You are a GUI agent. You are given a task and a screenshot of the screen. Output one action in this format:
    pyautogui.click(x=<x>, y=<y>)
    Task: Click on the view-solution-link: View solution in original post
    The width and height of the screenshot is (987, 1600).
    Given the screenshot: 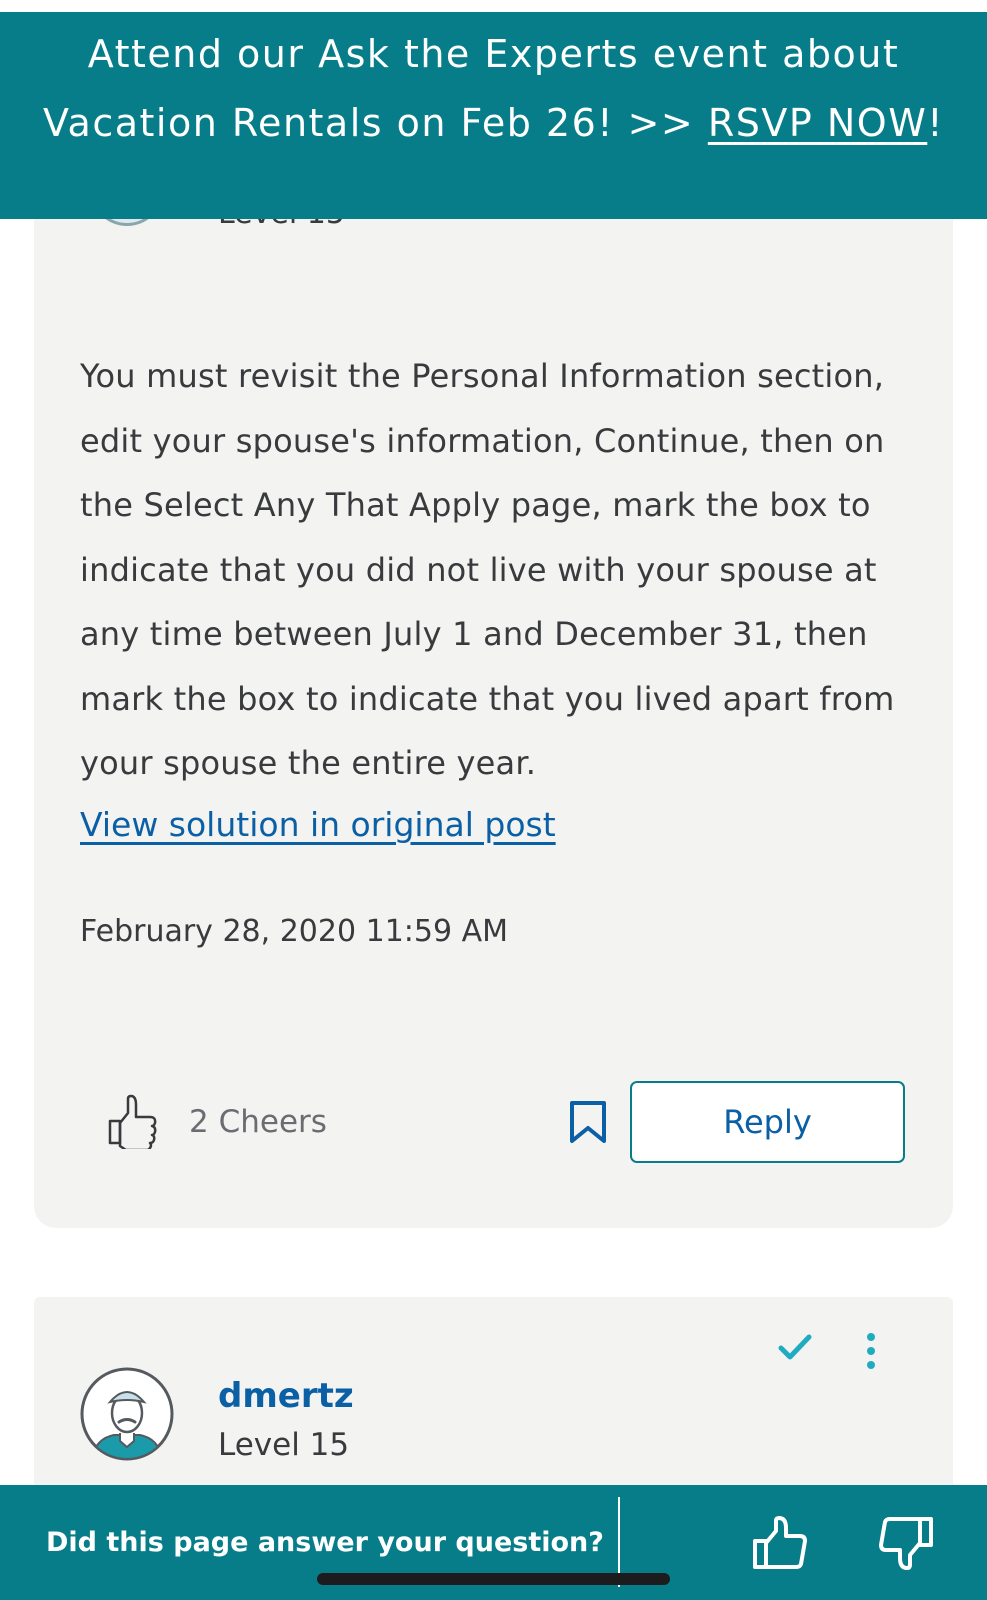 What is the action you would take?
    pyautogui.click(x=318, y=824)
    